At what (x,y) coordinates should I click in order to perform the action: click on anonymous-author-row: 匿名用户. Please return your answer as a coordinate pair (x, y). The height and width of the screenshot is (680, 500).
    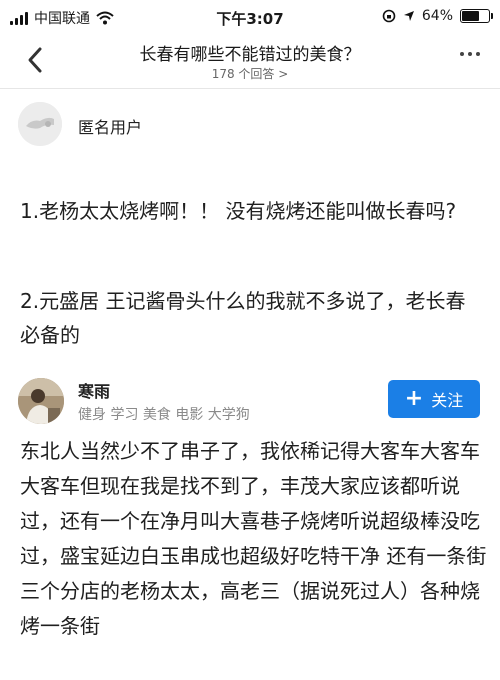
    Looking at the image, I should click on (250, 126).